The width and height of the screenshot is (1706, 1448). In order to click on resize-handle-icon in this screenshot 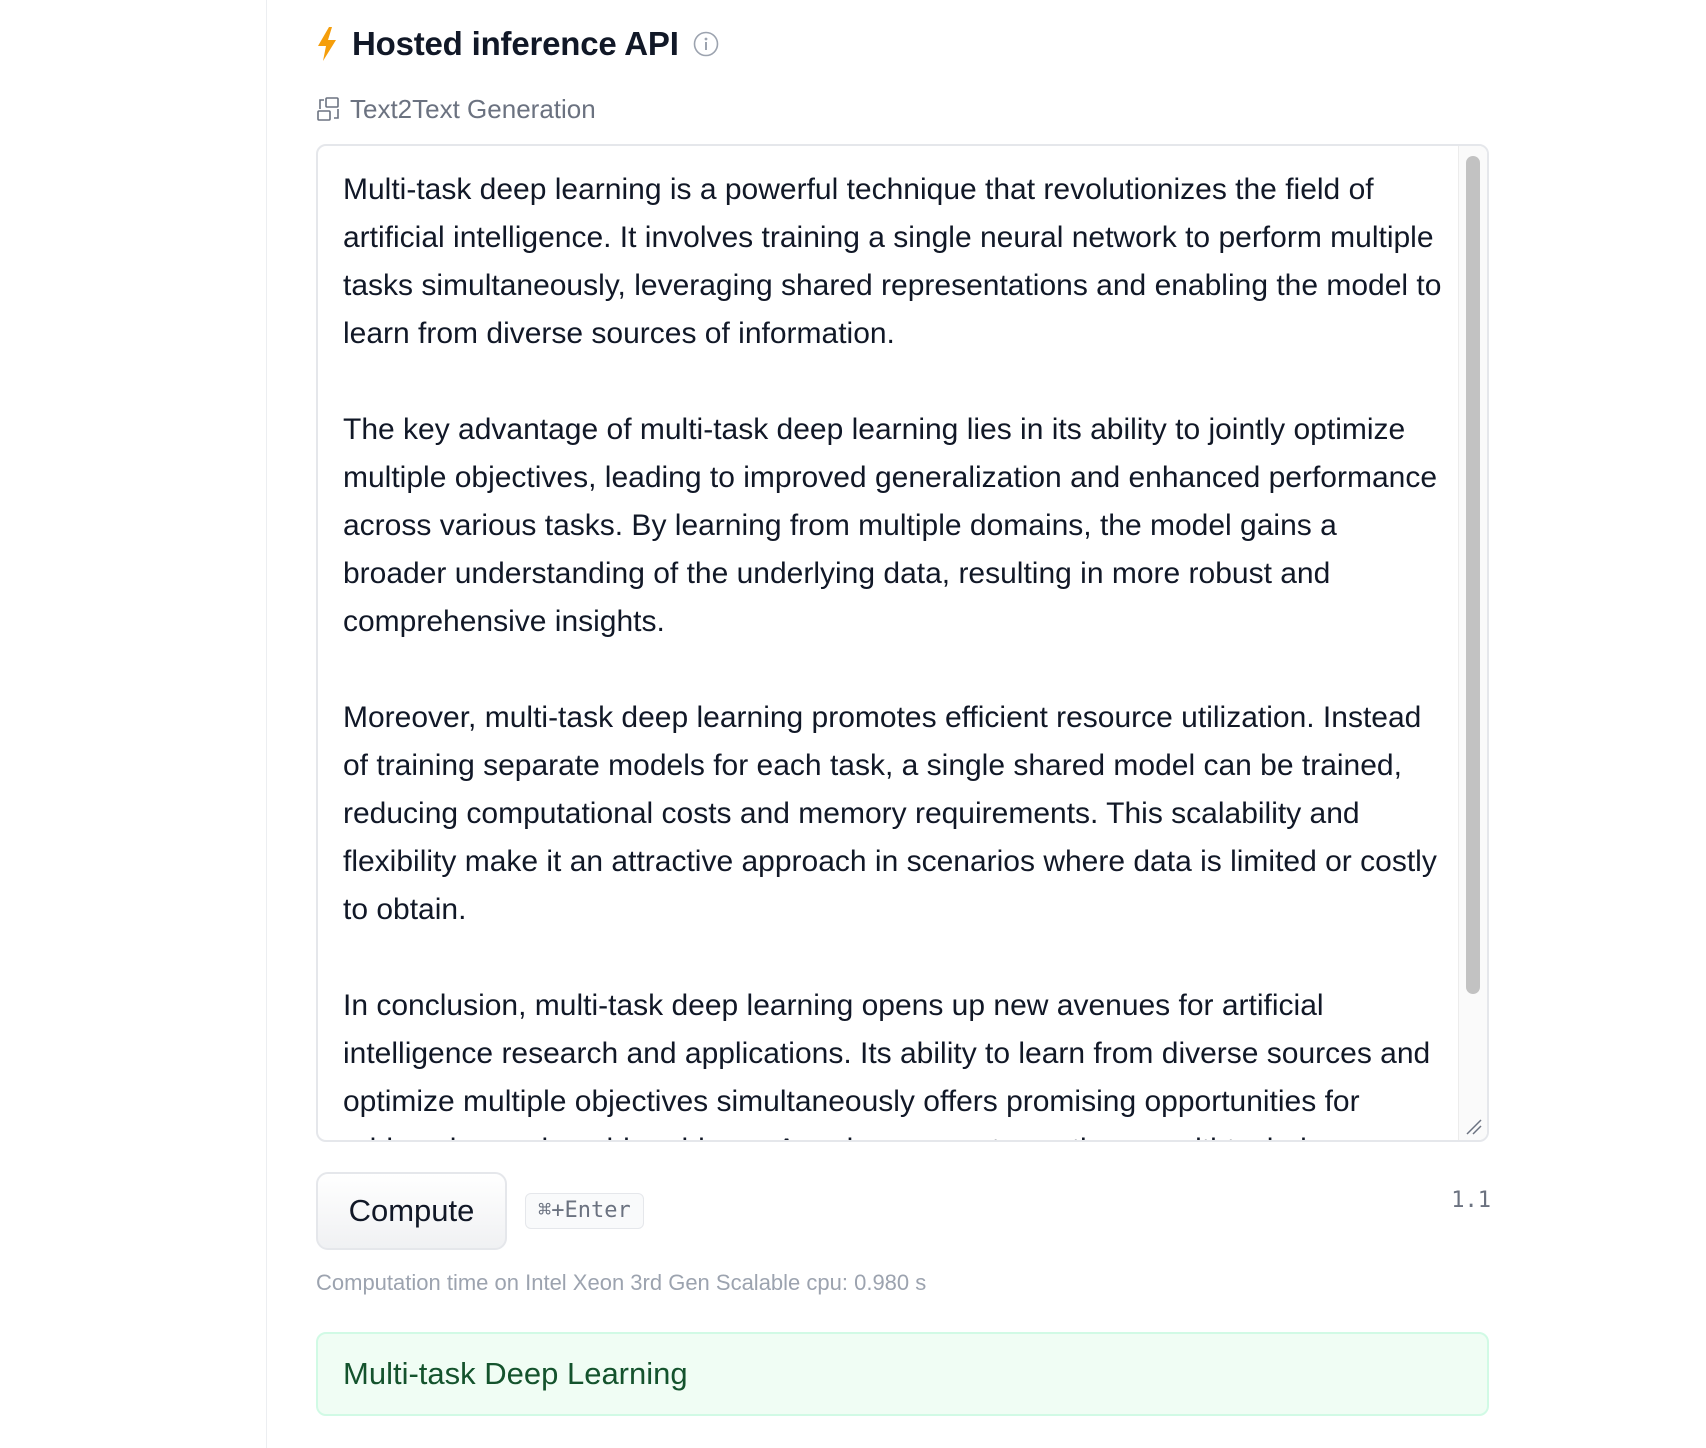, I will do `click(1473, 1126)`.